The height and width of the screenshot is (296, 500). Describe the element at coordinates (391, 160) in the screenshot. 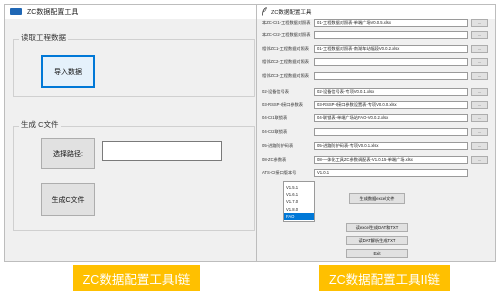

I see `file-path-field: 08-一体化工具ZC参数调配表-V1.0.15-单端广场.xlsx` at that location.